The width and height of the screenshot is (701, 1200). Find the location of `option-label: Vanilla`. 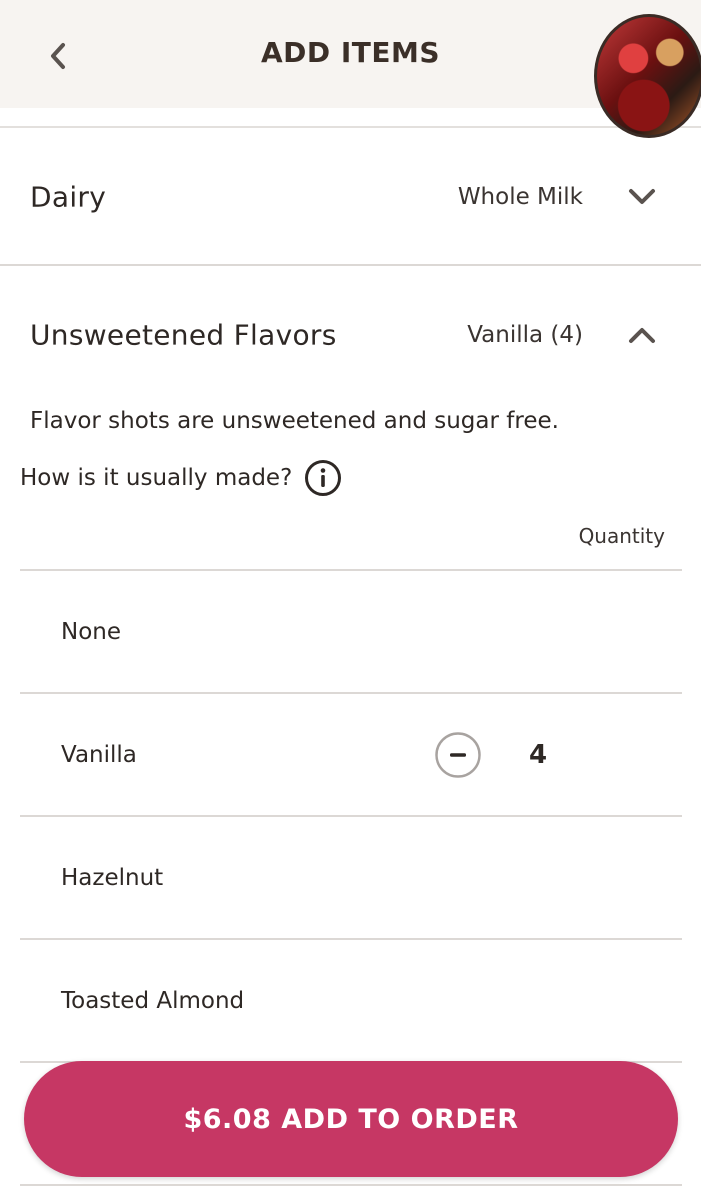

option-label: Vanilla is located at coordinates (99, 755).